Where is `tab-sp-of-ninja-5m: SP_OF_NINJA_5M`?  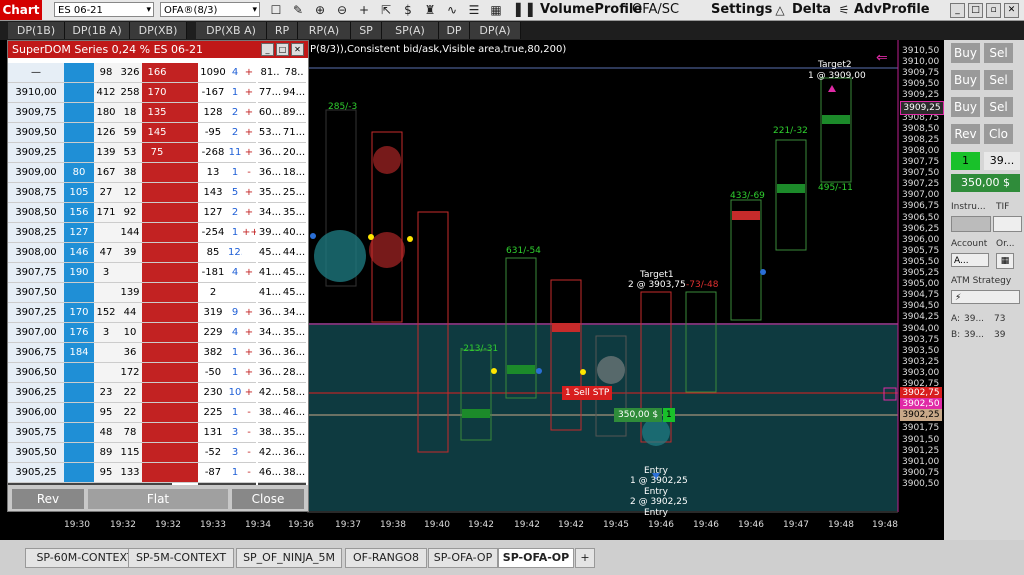
tab-sp-of-ninja-5m: SP_OF_NINJA_5M is located at coordinates (289, 558).